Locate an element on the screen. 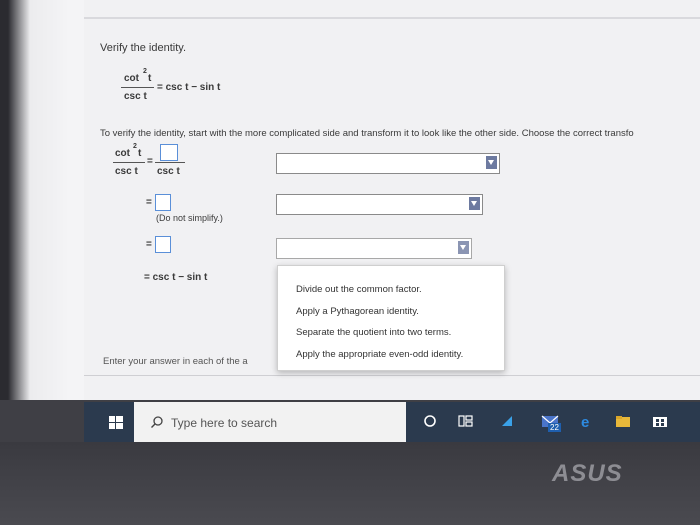 Image resolution: width=700 pixels, height=525 pixels. step2-input is located at coordinates (163, 202).